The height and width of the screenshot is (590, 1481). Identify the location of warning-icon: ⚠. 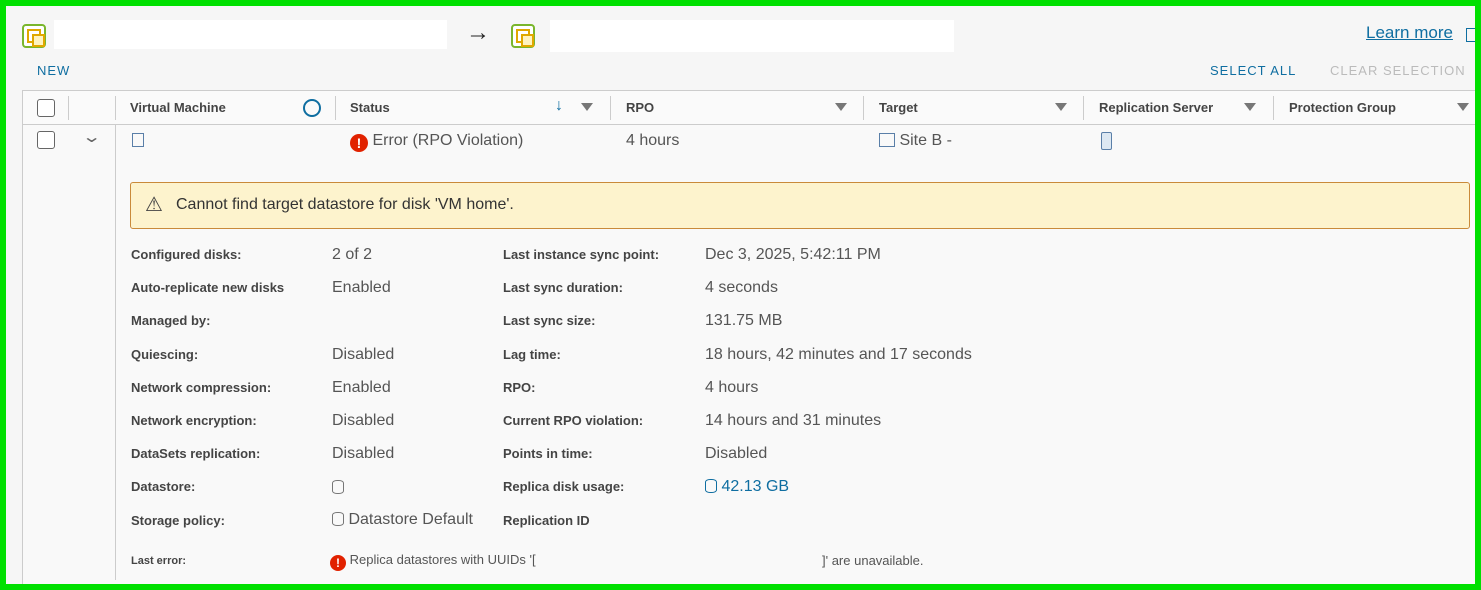
(154, 205).